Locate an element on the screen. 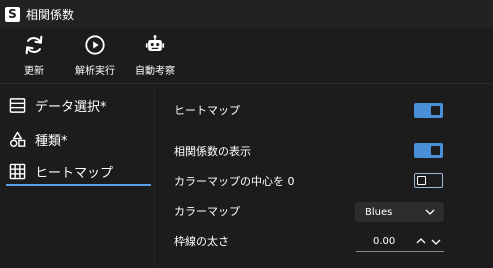 The height and width of the screenshot is (268, 493). show-coef-label: 相関係数の表示 is located at coordinates (212, 151).